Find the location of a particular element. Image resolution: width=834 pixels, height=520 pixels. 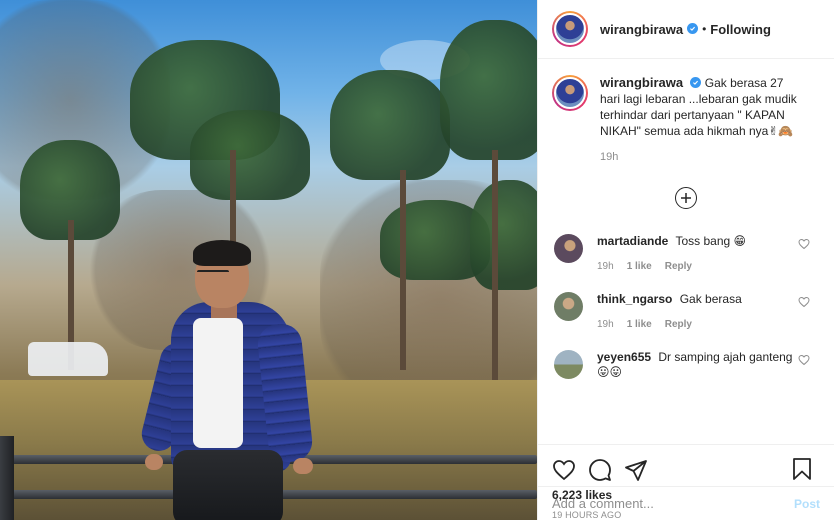

person-jeans is located at coordinates (228, 485).